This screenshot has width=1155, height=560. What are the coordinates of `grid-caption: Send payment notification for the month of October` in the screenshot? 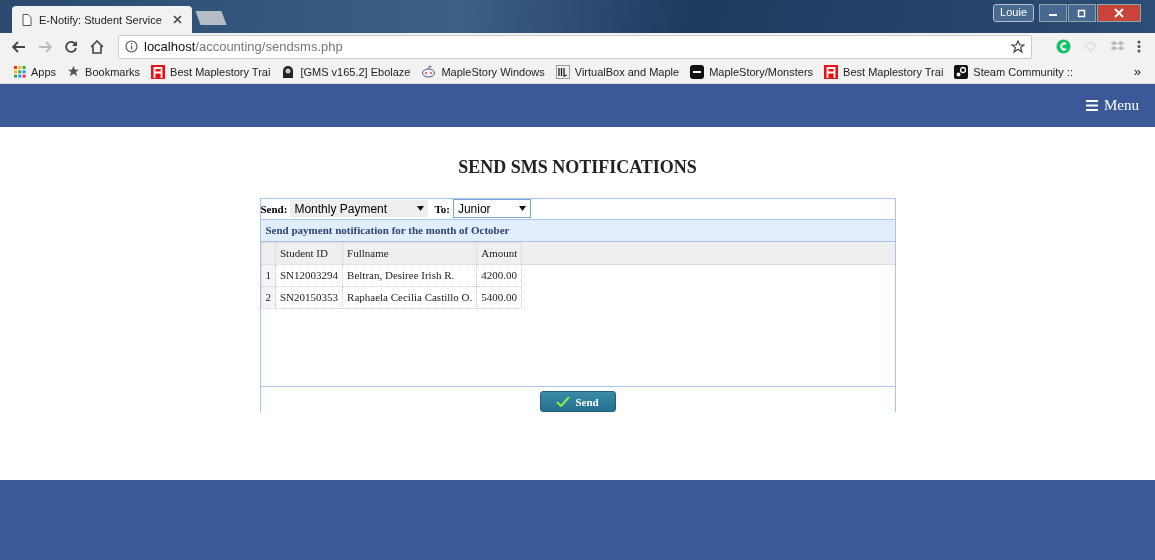 It's located at (577, 230).